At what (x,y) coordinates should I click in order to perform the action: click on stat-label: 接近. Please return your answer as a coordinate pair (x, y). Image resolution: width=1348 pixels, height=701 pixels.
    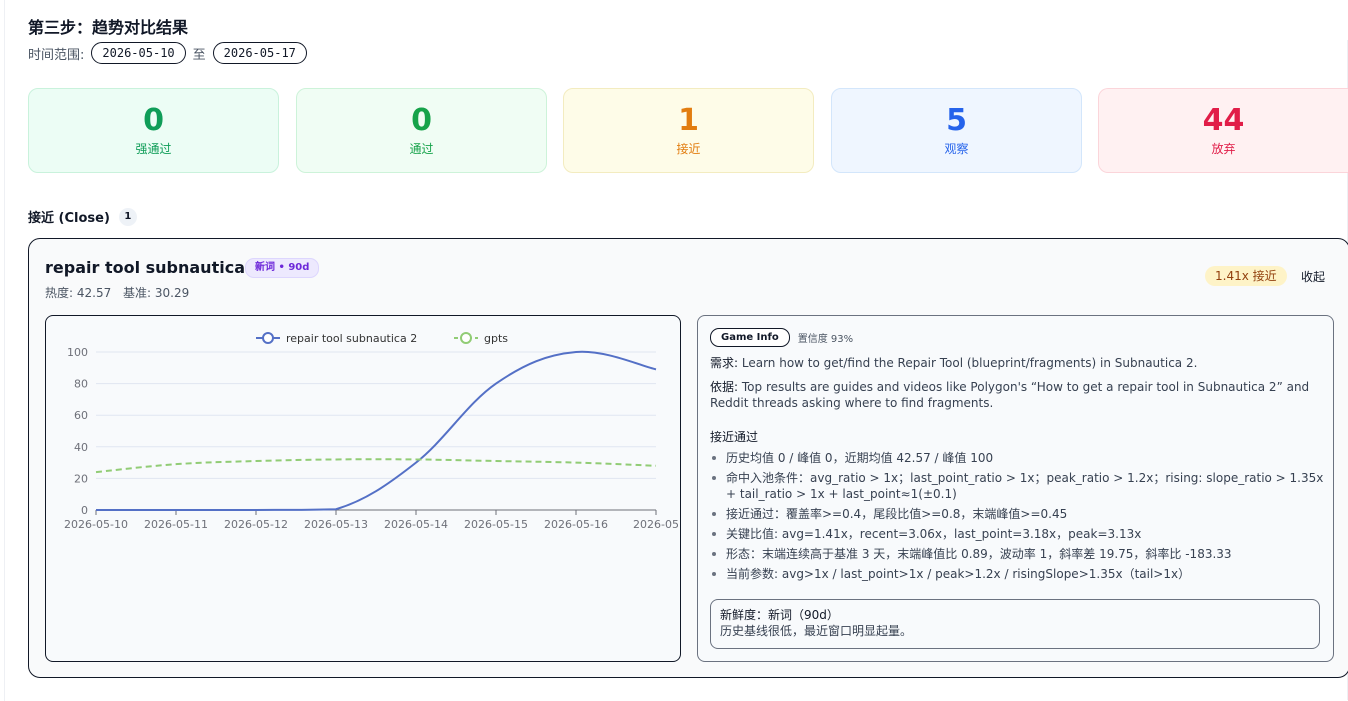
    Looking at the image, I should click on (688, 149).